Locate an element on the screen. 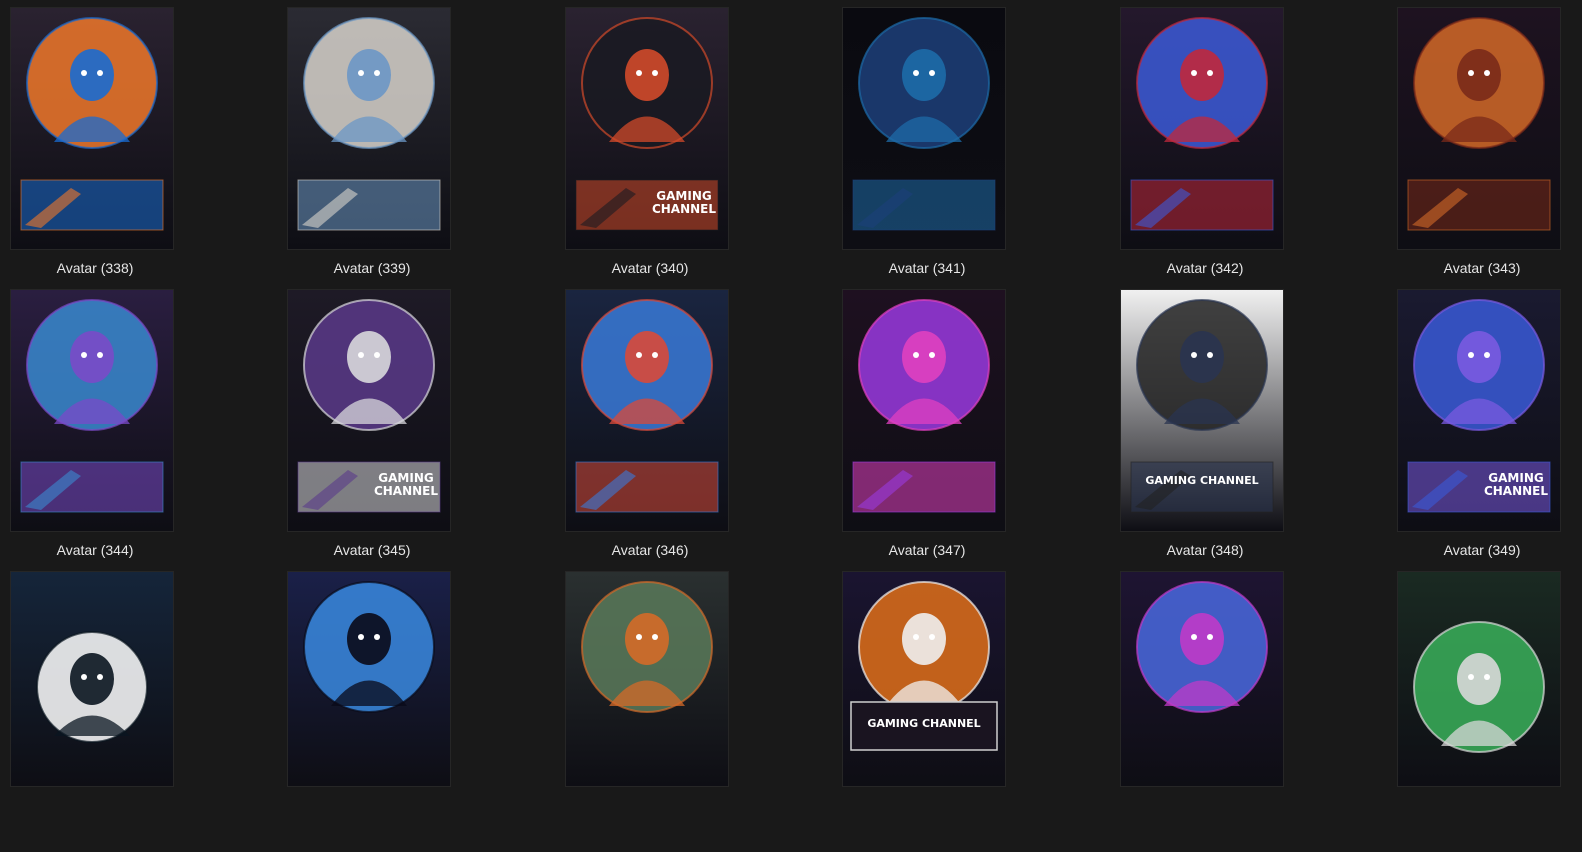 The width and height of the screenshot is (1582, 852). cyber-hood-avatar-icon: GAMINGCHANNEL is located at coordinates (1479, 410).